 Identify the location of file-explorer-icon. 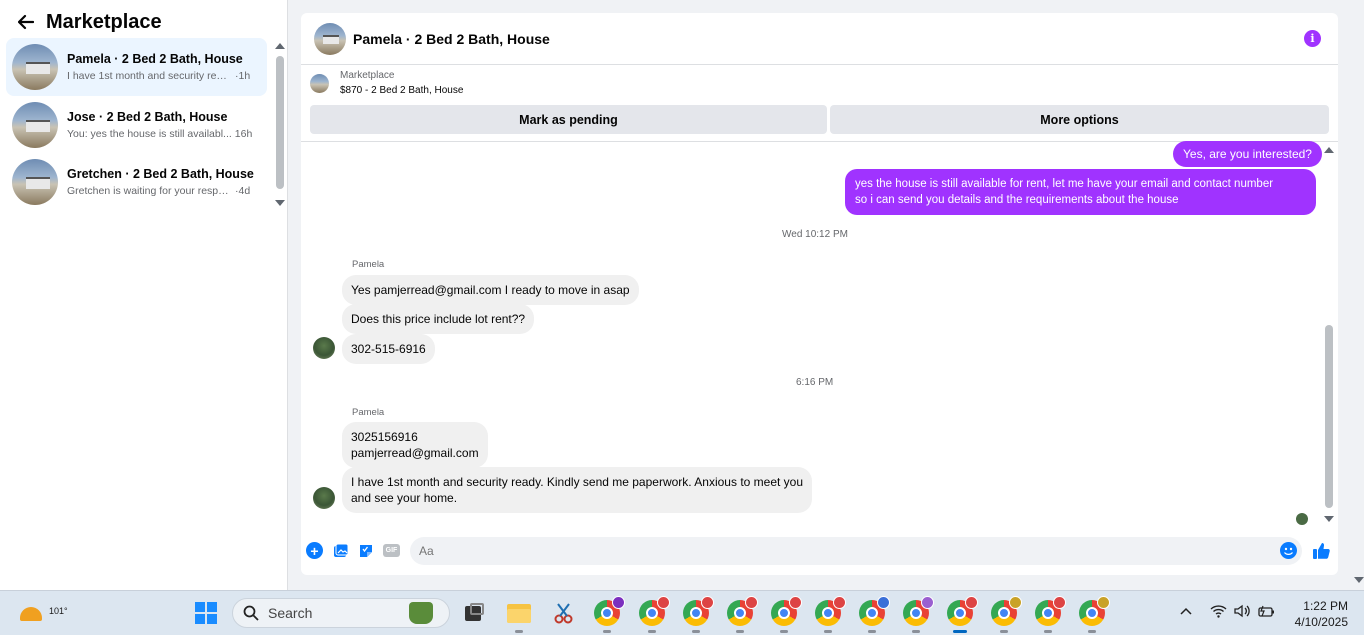
(519, 616).